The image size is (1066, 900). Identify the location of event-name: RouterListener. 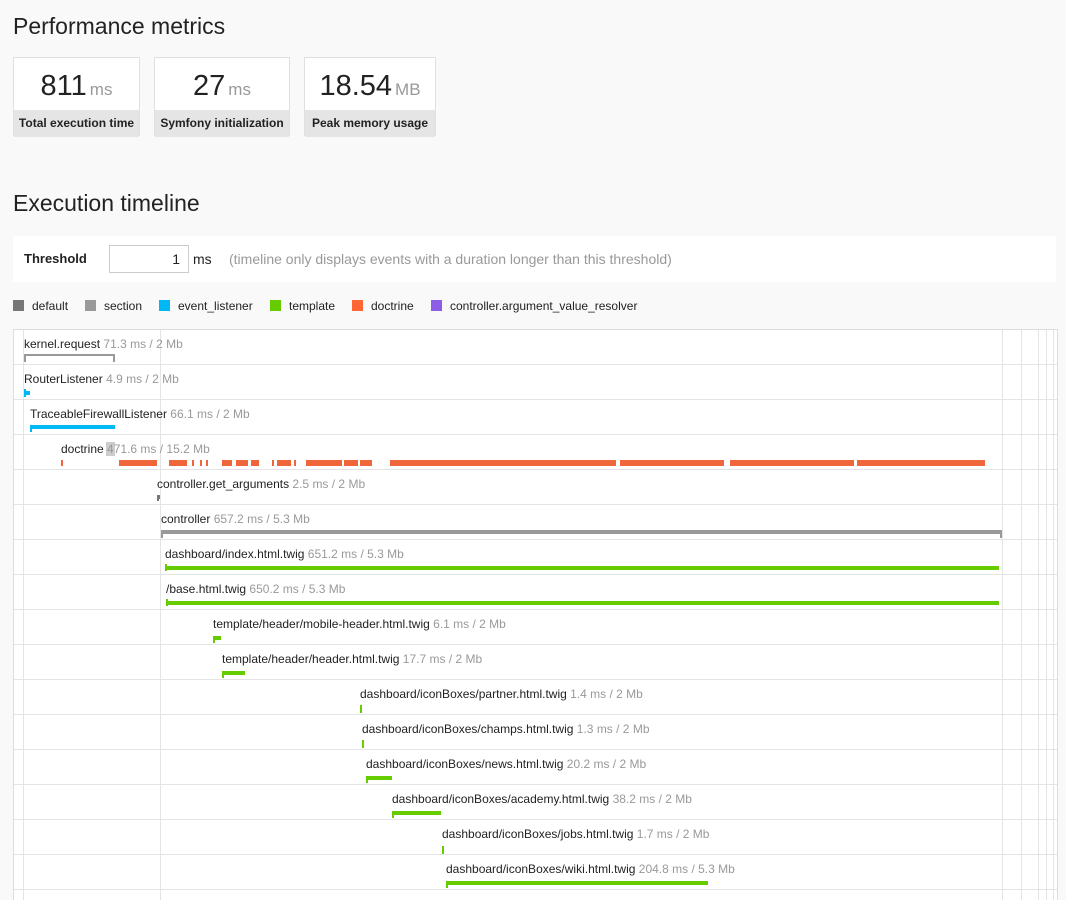
(63, 379).